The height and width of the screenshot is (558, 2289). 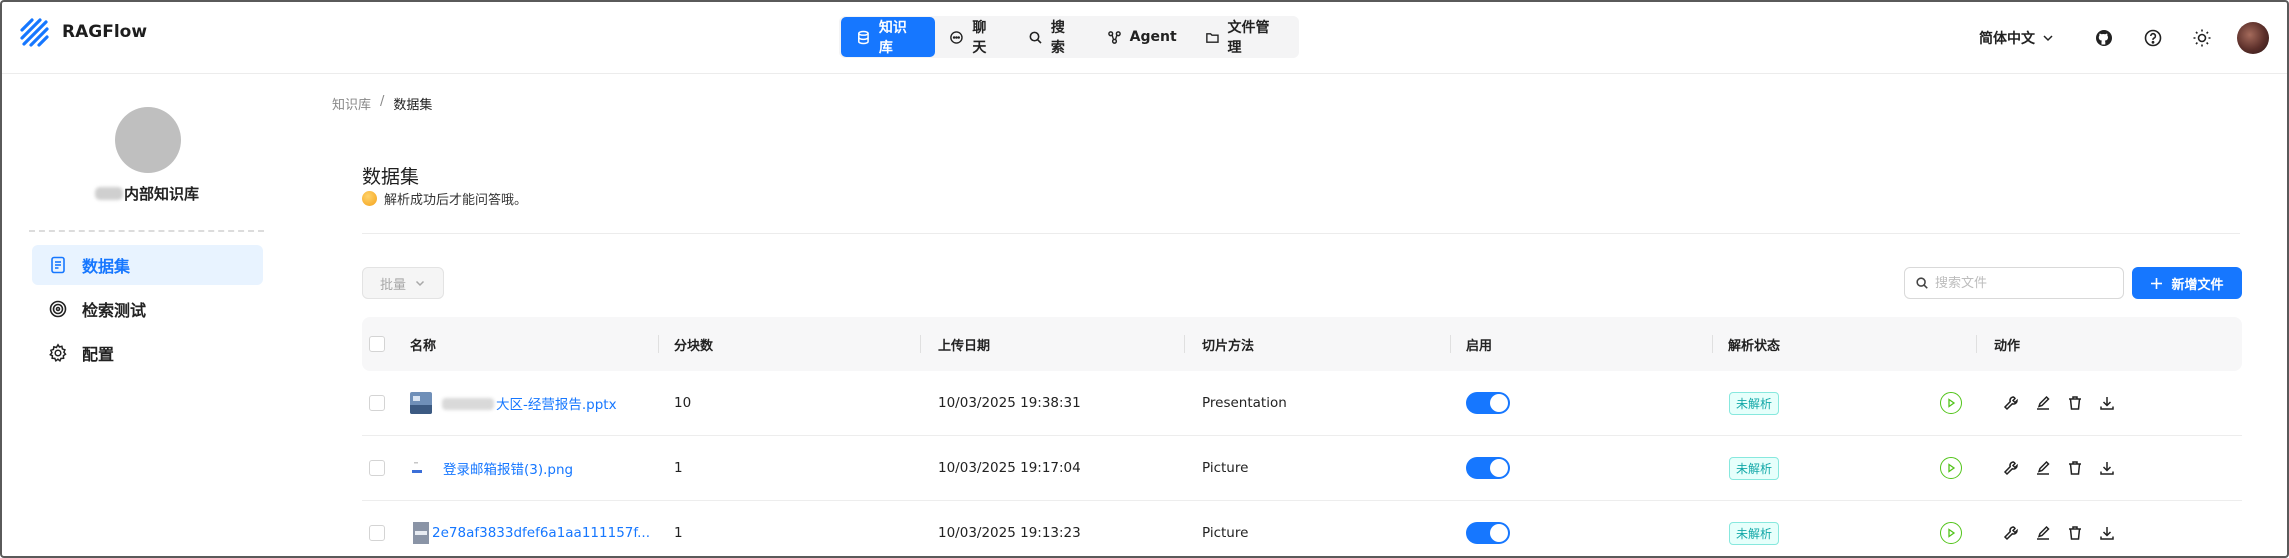 I want to click on column-header-chunk-method: 切片方法, so click(x=1228, y=344).